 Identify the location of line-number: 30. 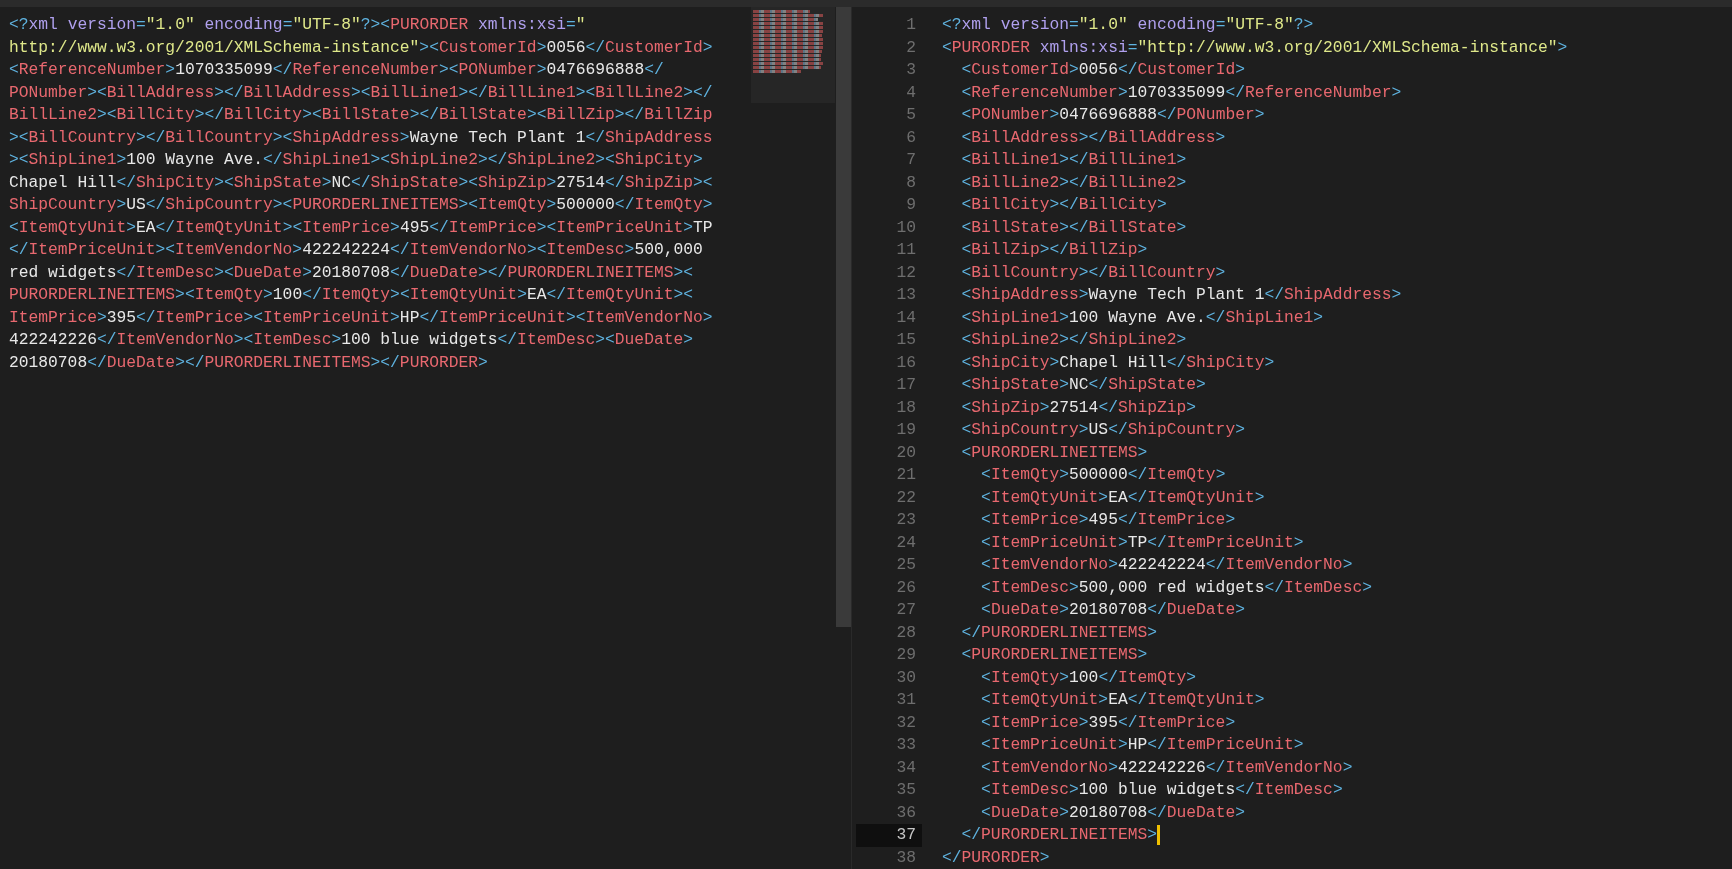
(906, 677).